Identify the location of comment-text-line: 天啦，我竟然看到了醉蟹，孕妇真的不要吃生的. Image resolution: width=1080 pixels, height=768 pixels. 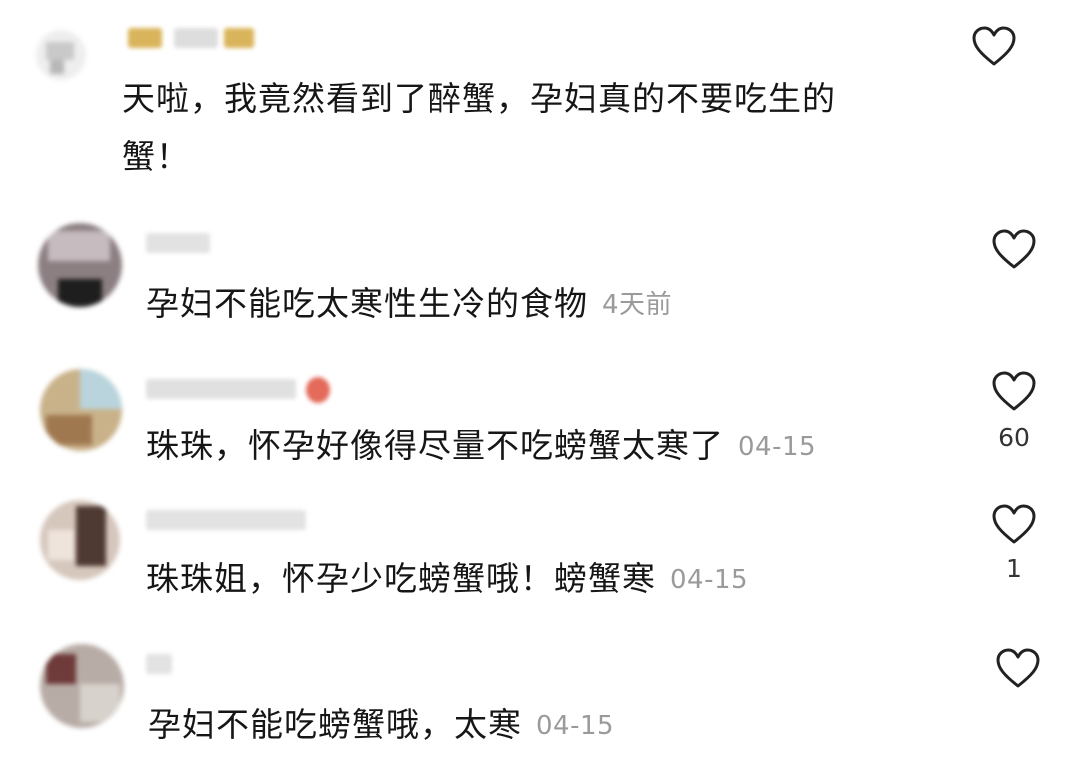
(479, 98).